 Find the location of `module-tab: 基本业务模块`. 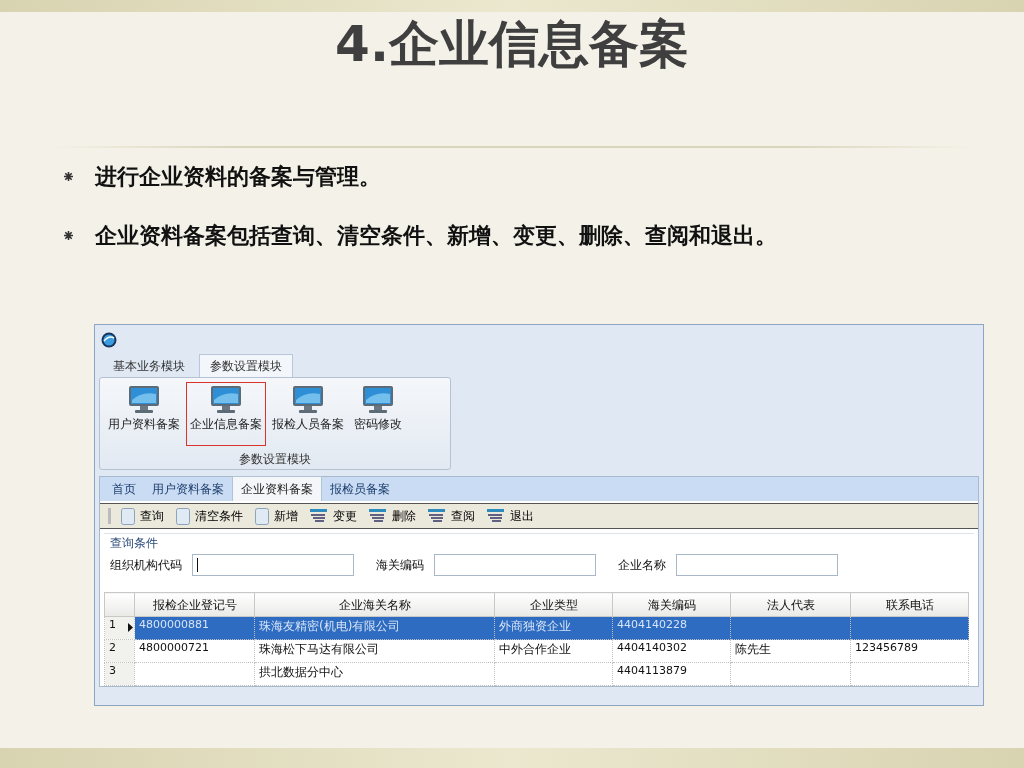

module-tab: 基本业务模块 is located at coordinates (149, 366).